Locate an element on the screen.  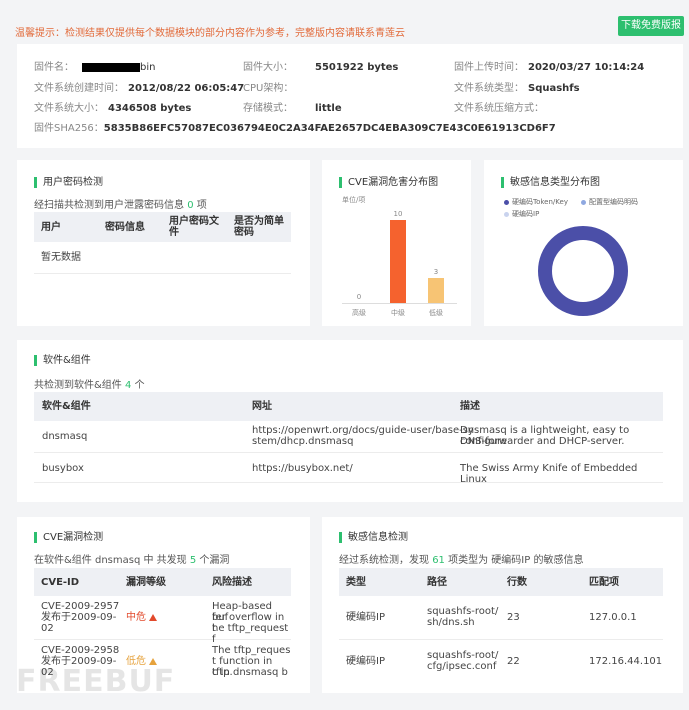
col-type: 类型 is located at coordinates (356, 582).